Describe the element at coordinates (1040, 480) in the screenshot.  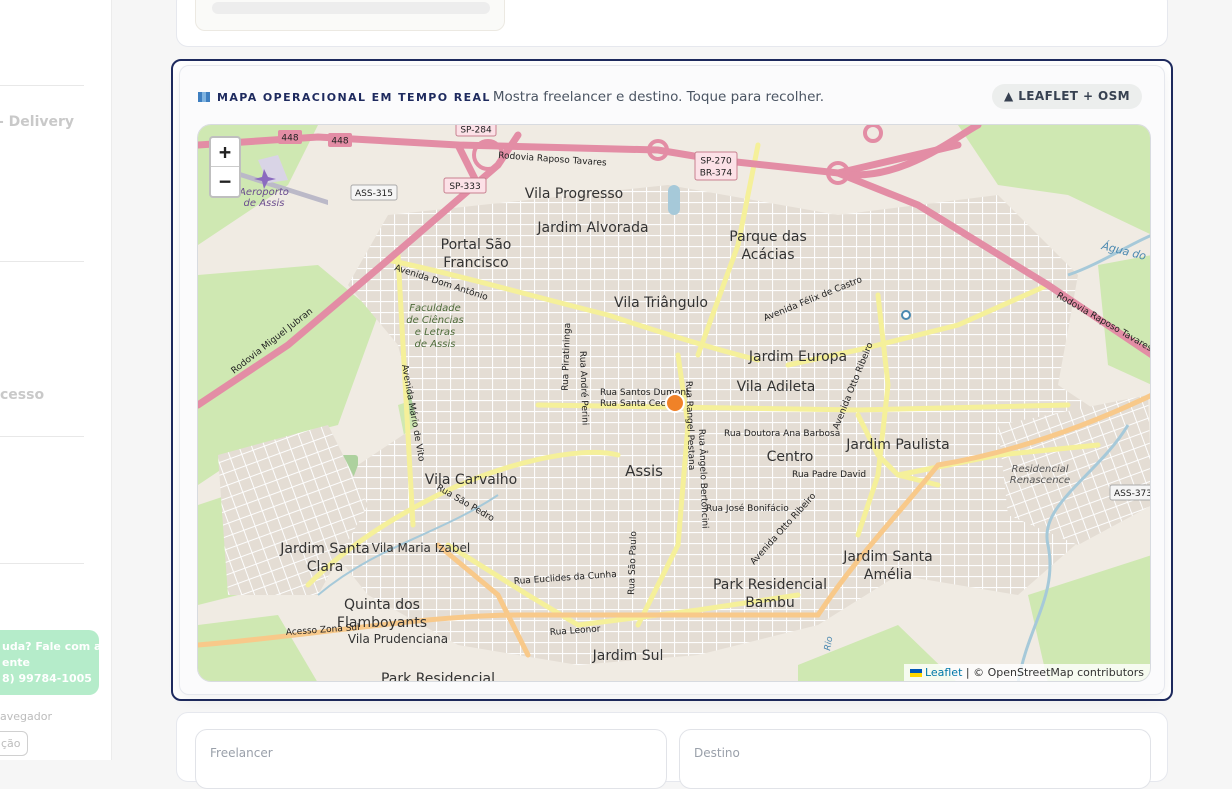
I see `poi-renascence: Renascence` at that location.